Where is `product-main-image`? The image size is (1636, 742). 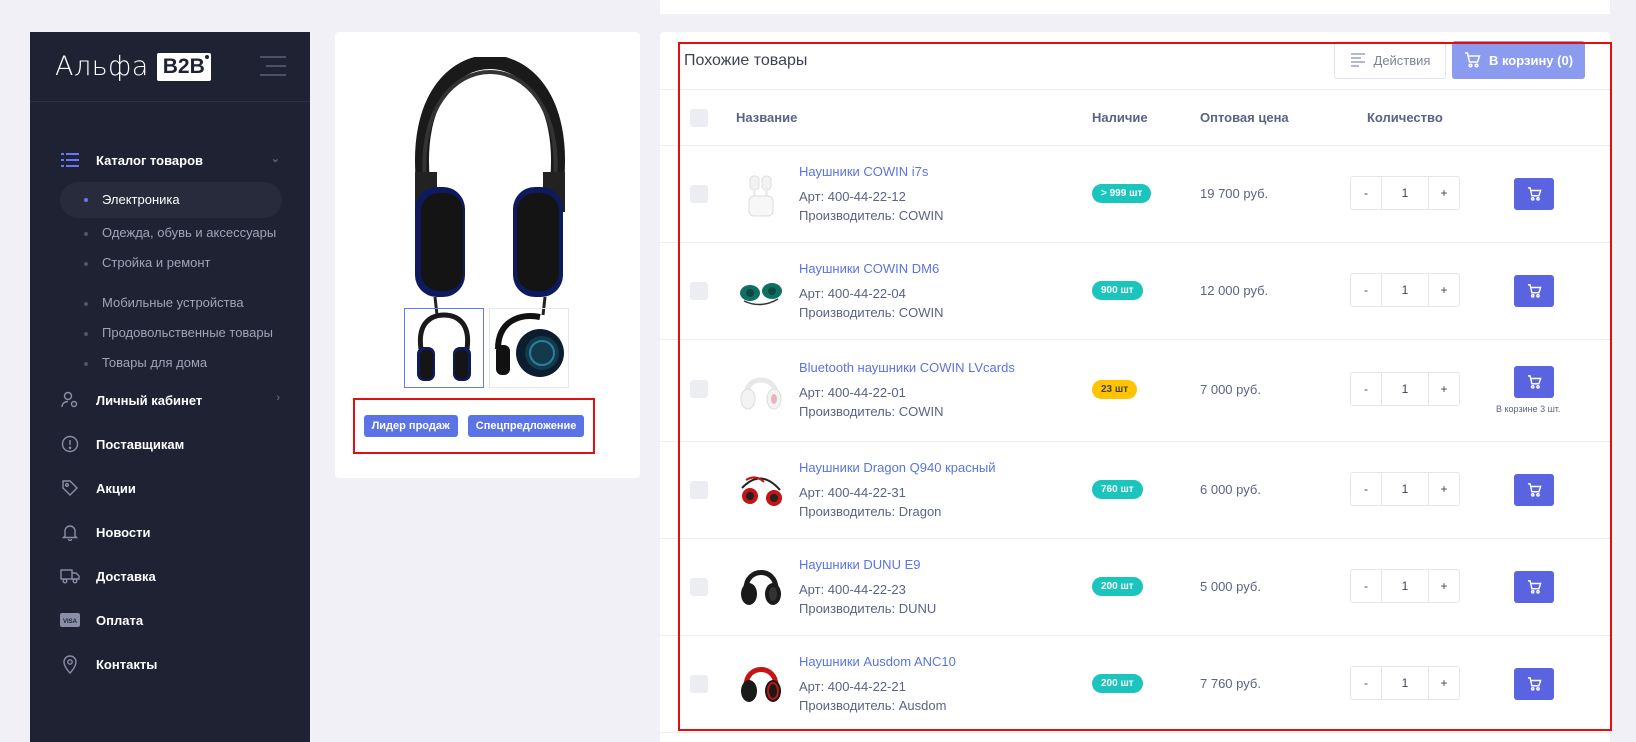
product-main-image is located at coordinates (490, 187).